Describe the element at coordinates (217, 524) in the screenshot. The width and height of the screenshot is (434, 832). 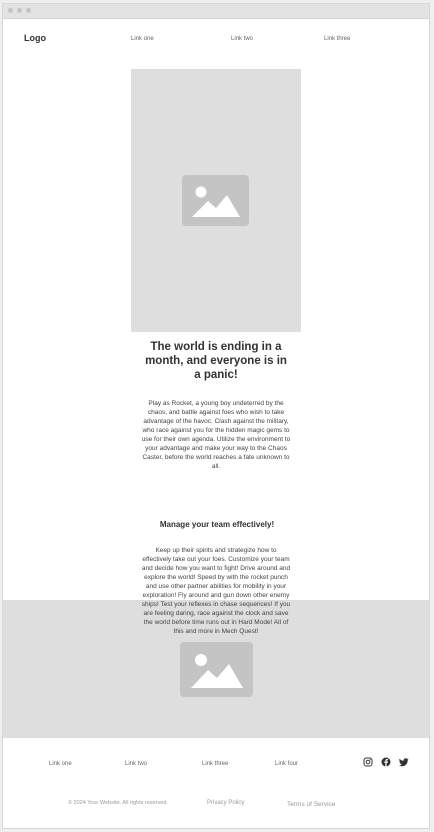
I see `feature-title: Manage your team effectively!` at that location.